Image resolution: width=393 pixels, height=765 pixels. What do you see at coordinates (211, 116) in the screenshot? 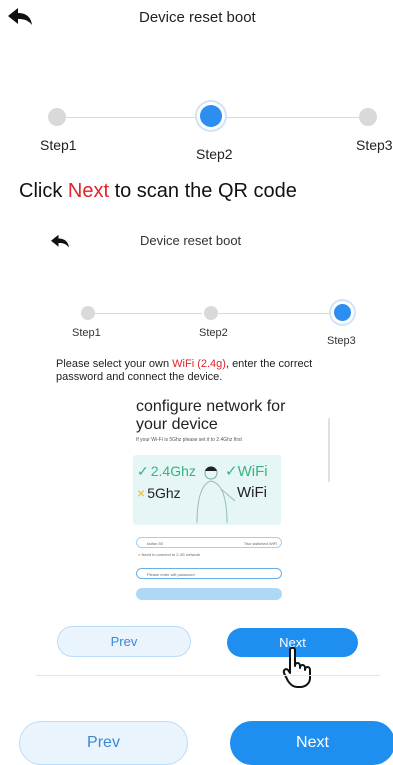
I see `step2-dot` at bounding box center [211, 116].